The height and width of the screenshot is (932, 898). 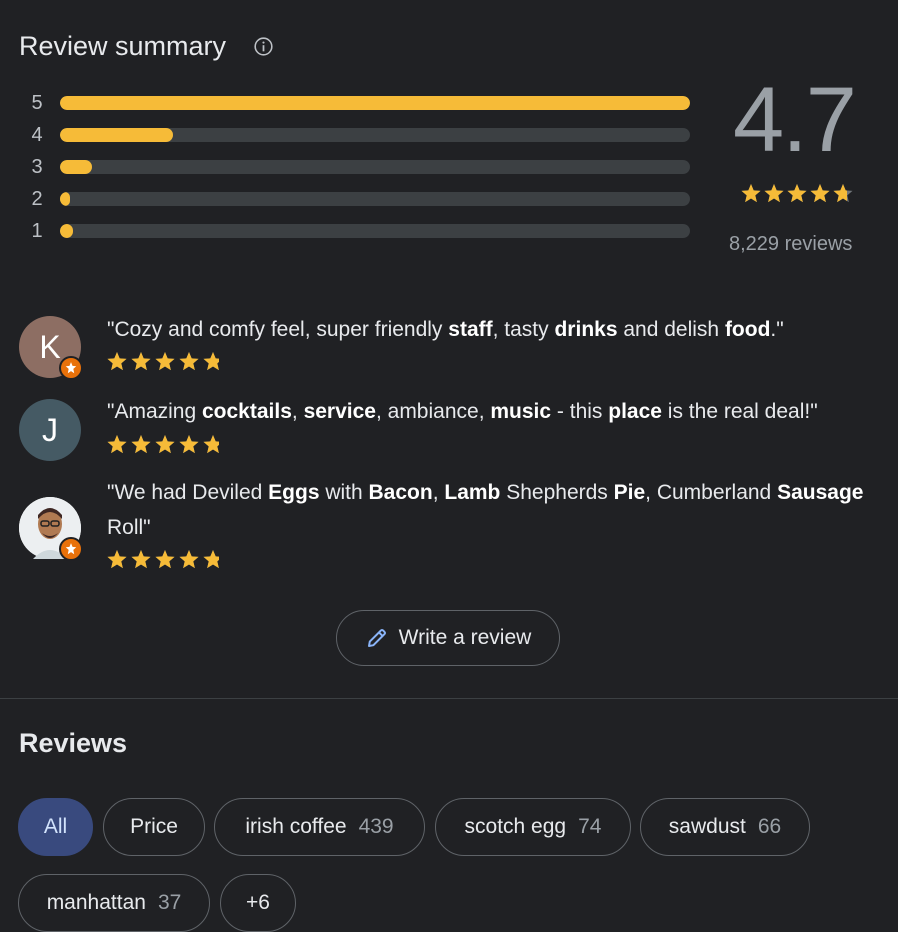 I want to click on average-rating-stars, so click(x=797, y=193).